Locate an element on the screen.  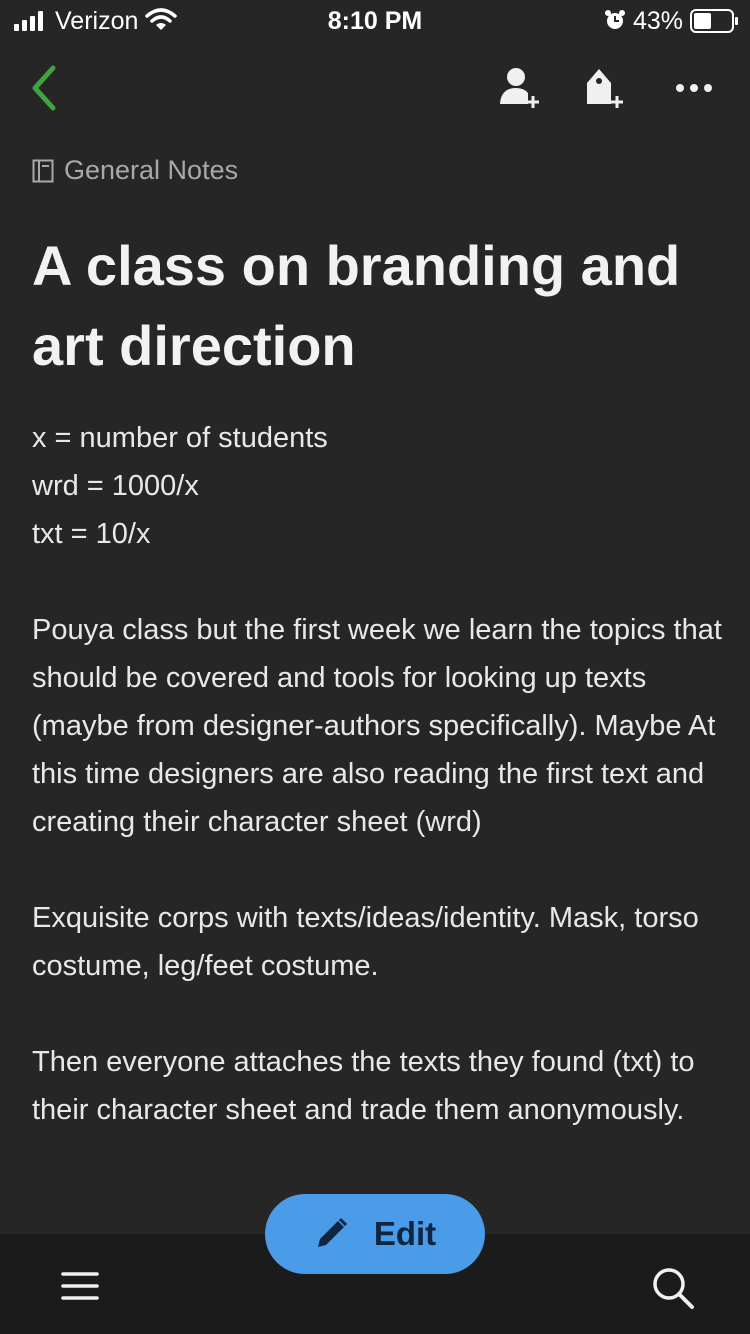
more-options-button is located at coordinates (694, 88).